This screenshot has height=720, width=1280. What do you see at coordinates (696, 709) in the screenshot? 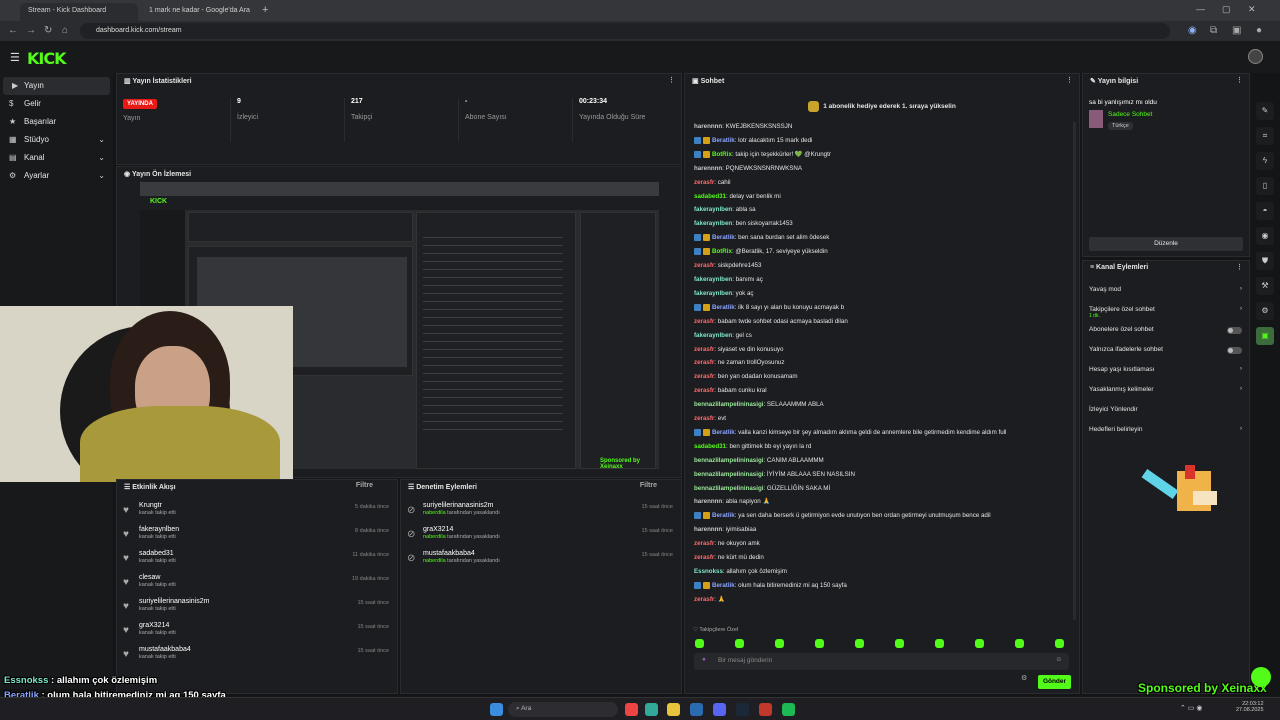
I see `vscode-icon` at bounding box center [696, 709].